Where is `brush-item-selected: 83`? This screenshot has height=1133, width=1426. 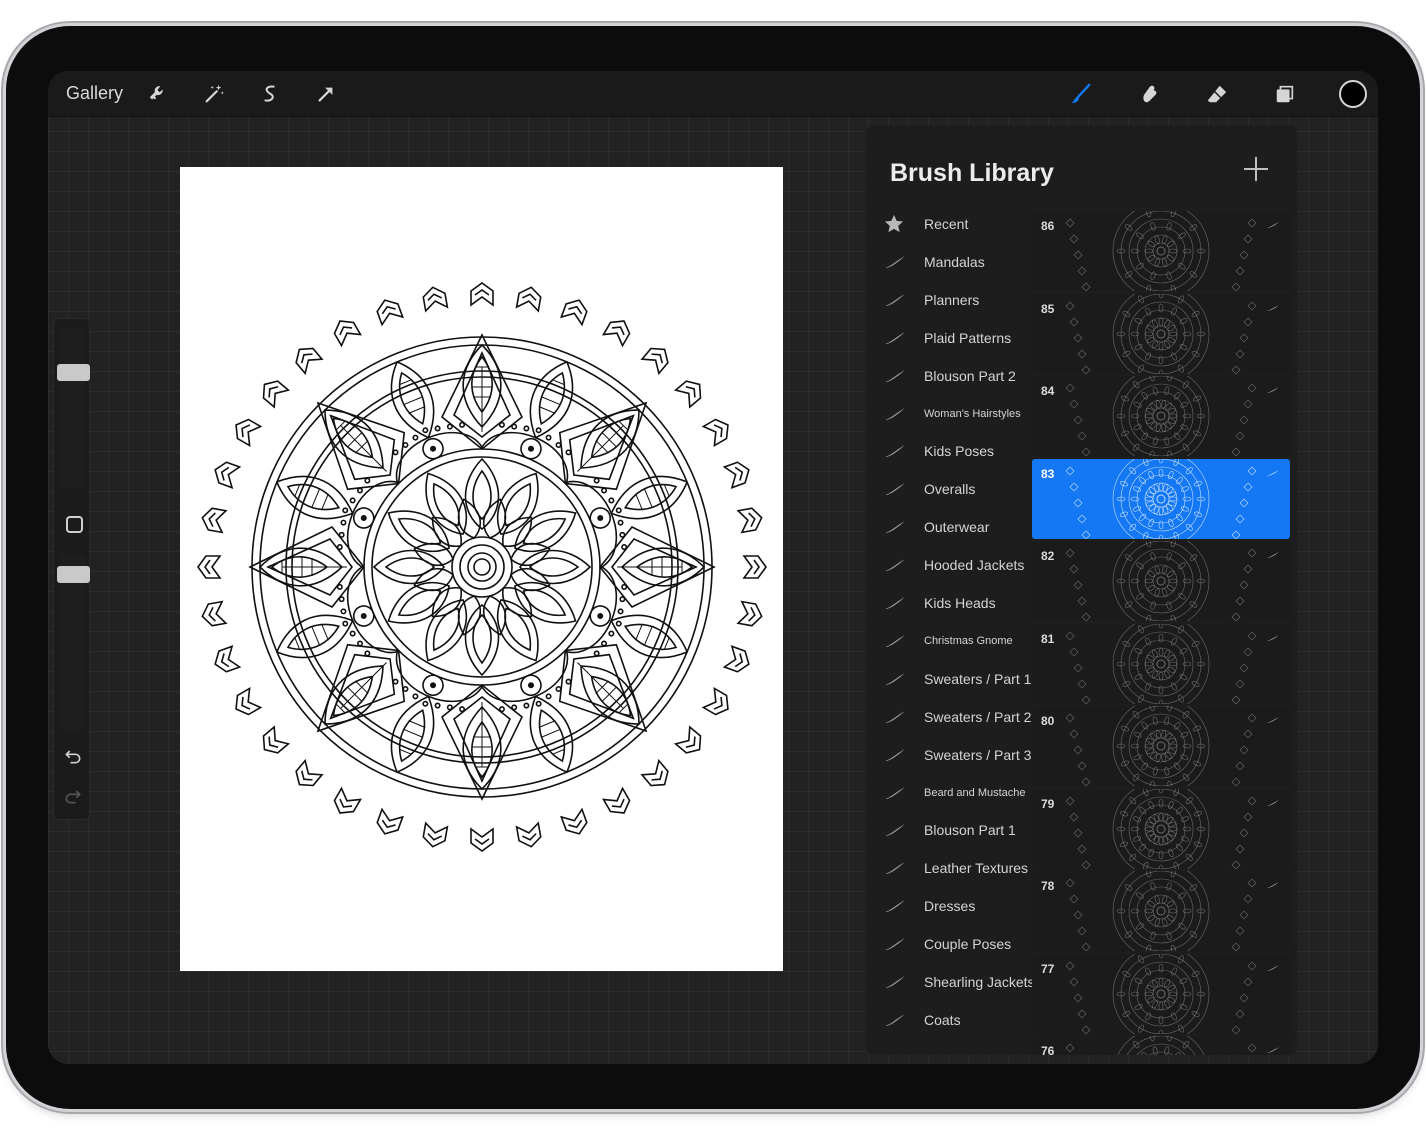 brush-item-selected: 83 is located at coordinates (1161, 498).